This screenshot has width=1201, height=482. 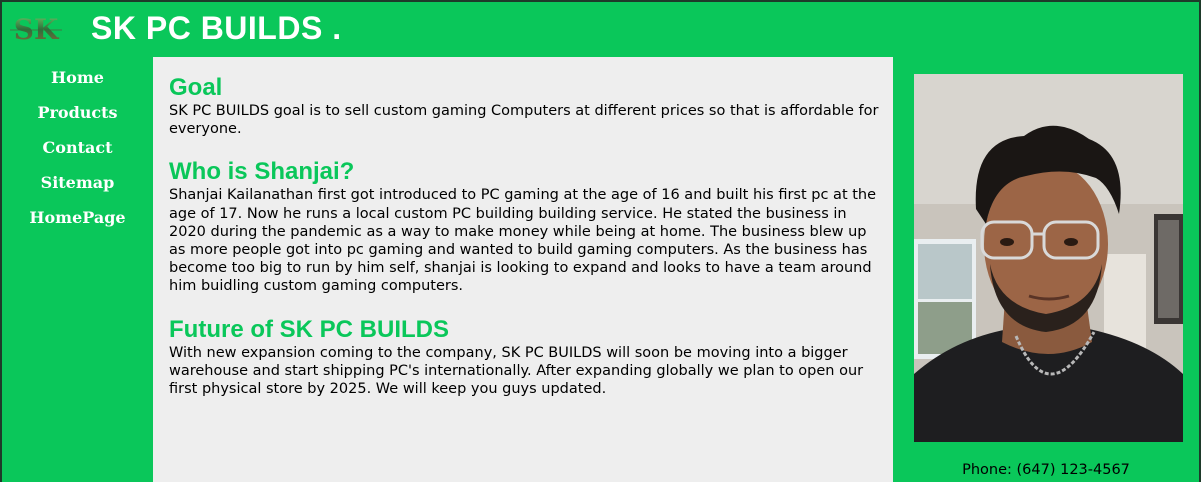 I want to click on sidebar-nav: Home Products Contact Sitemap HomePage, so click(x=77, y=269).